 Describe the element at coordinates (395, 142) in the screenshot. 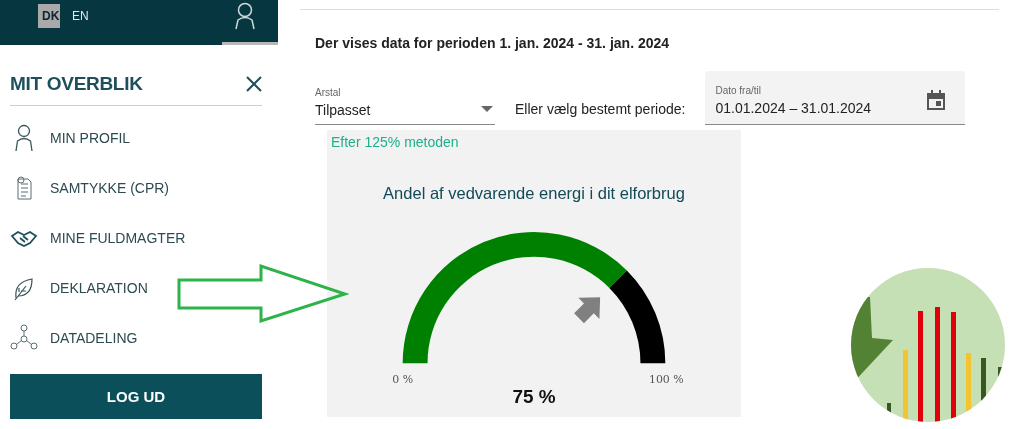

I see `method-label: Efter 125% metoden` at that location.